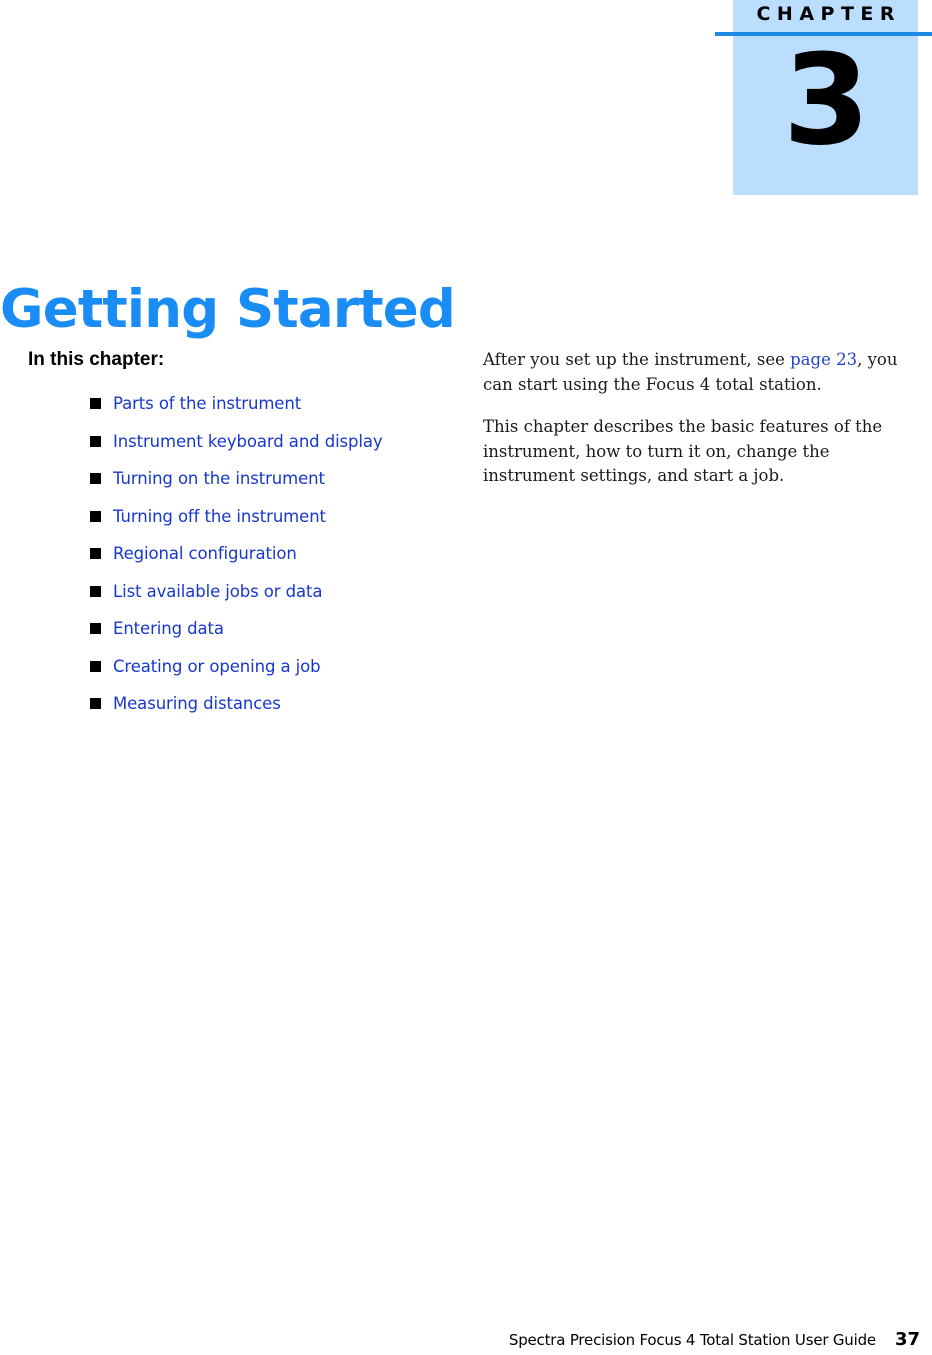  I want to click on toc-link-parts-of-the-instrument: Parts of the instrument, so click(207, 403).